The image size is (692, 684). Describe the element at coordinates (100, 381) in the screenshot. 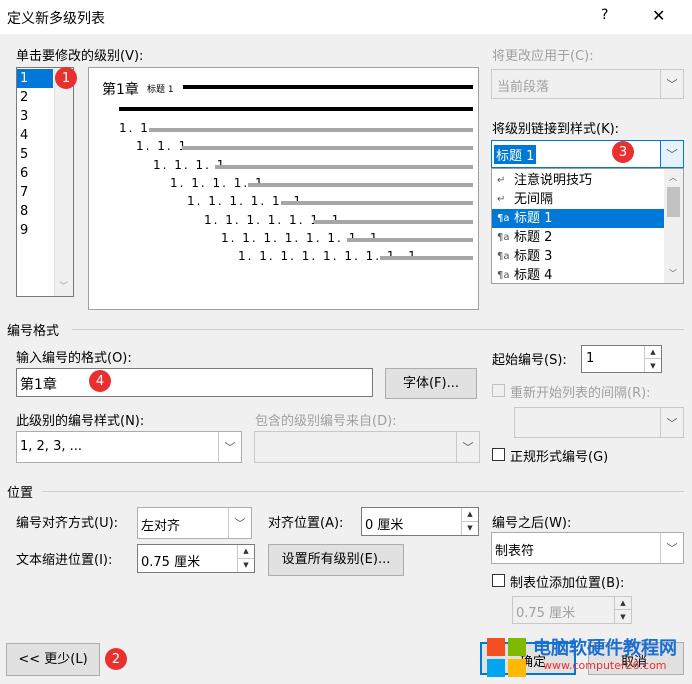

I see `step-badge-4: 4` at that location.